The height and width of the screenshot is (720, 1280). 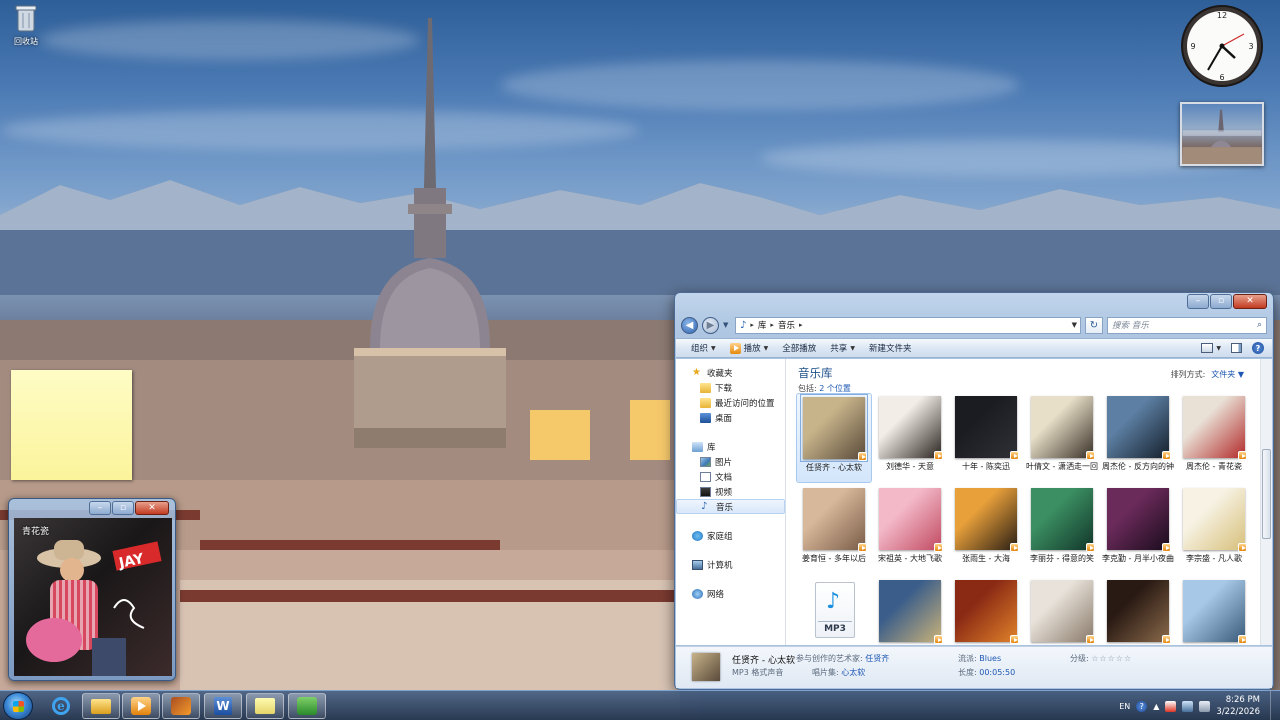 I want to click on new-folder-button: 新建文件夹, so click(x=890, y=348).